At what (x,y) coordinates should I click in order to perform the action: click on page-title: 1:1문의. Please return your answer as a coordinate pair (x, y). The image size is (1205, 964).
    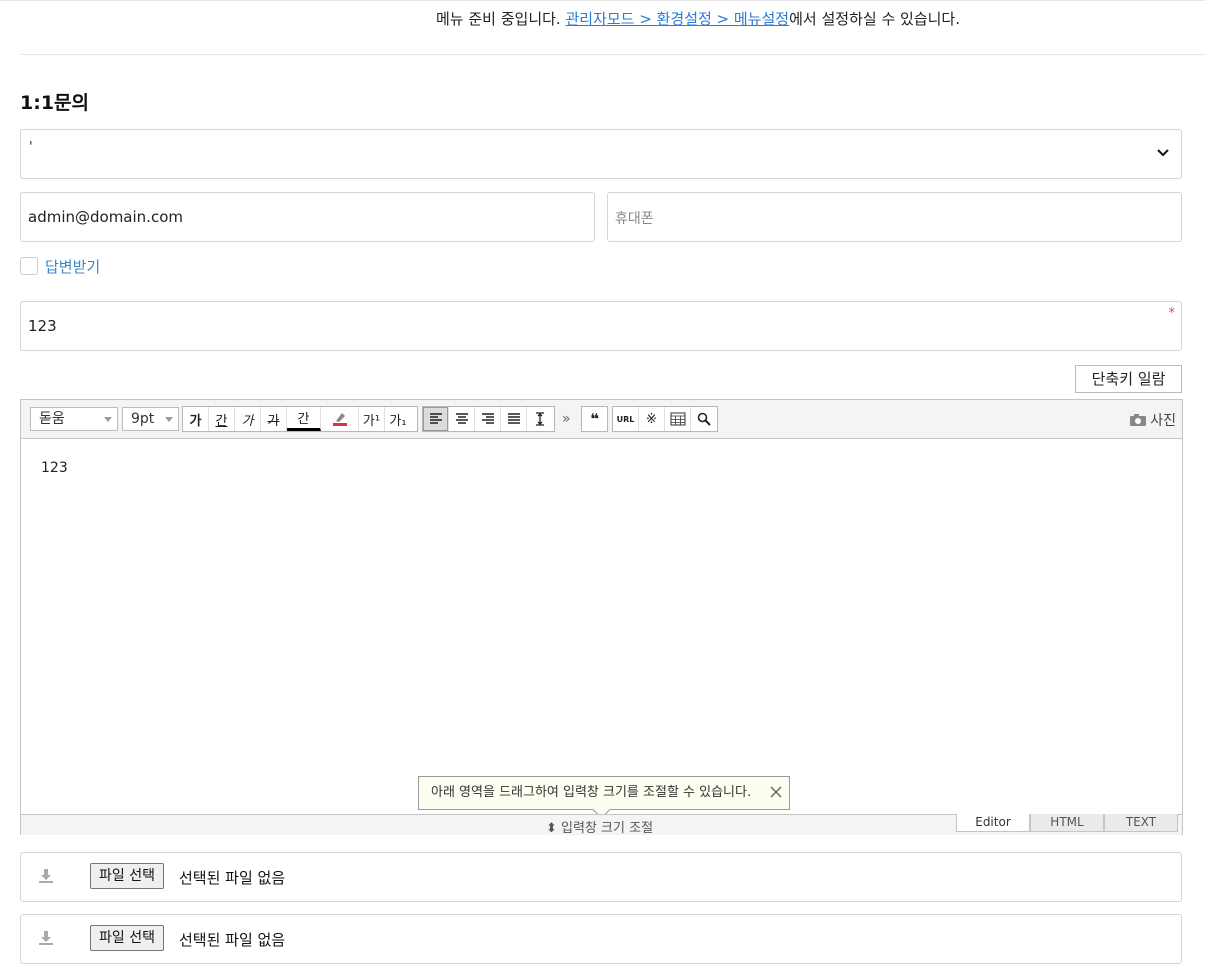
    Looking at the image, I should click on (54, 103).